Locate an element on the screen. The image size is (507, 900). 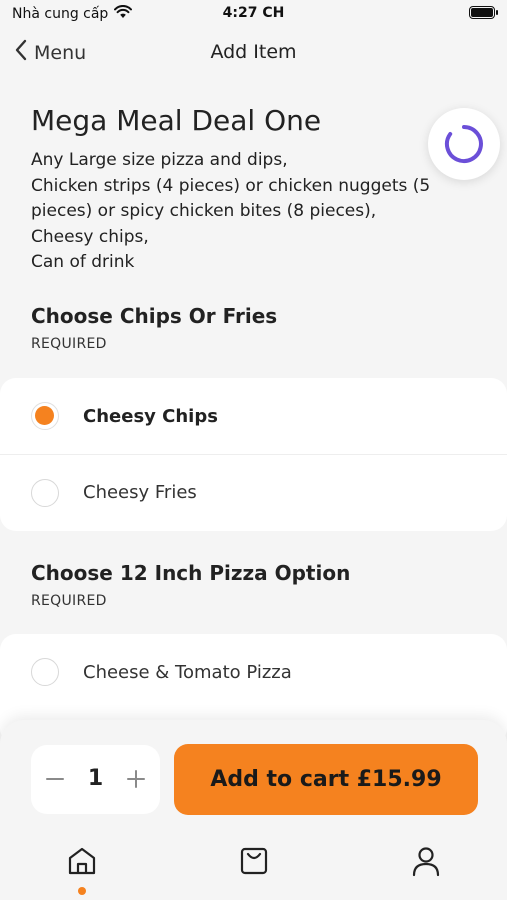
option-label: Cheesy Chips is located at coordinates (150, 416).